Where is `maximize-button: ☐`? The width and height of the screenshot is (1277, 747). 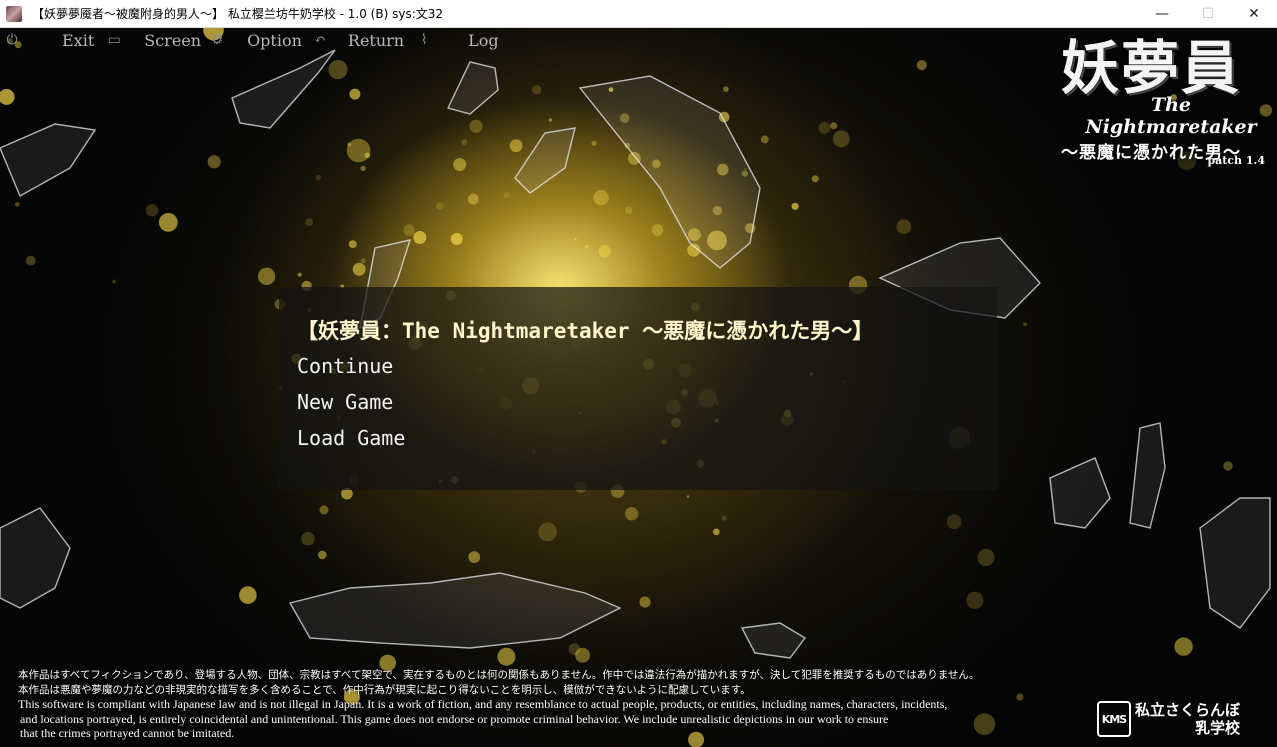
maximize-button: ☐ is located at coordinates (1208, 14).